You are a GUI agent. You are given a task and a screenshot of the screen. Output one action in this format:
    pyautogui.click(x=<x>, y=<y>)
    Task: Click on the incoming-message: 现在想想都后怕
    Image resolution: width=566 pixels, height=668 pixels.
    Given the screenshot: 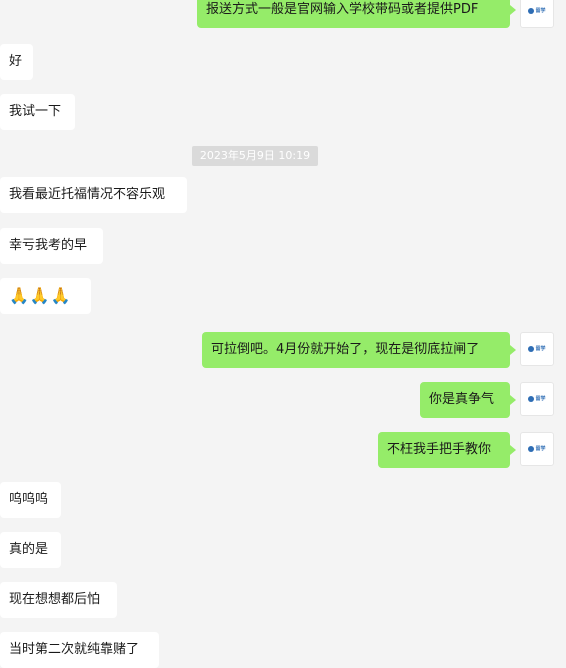 What is the action you would take?
    pyautogui.click(x=58, y=600)
    